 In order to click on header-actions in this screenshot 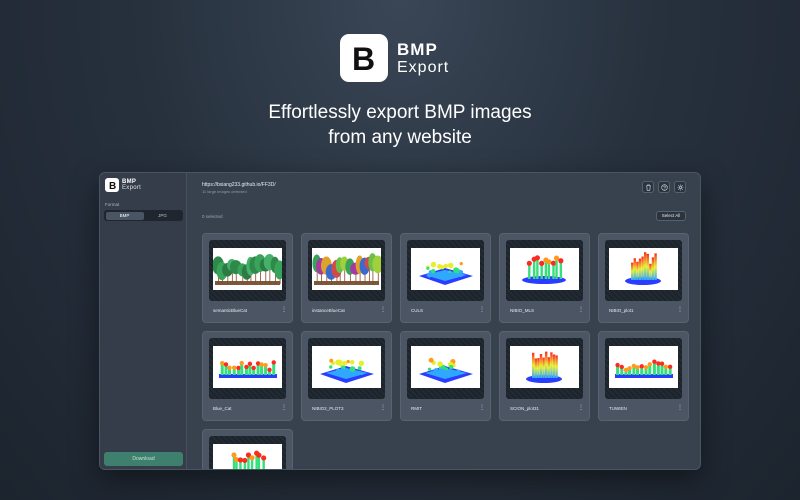, I will do `click(664, 187)`.